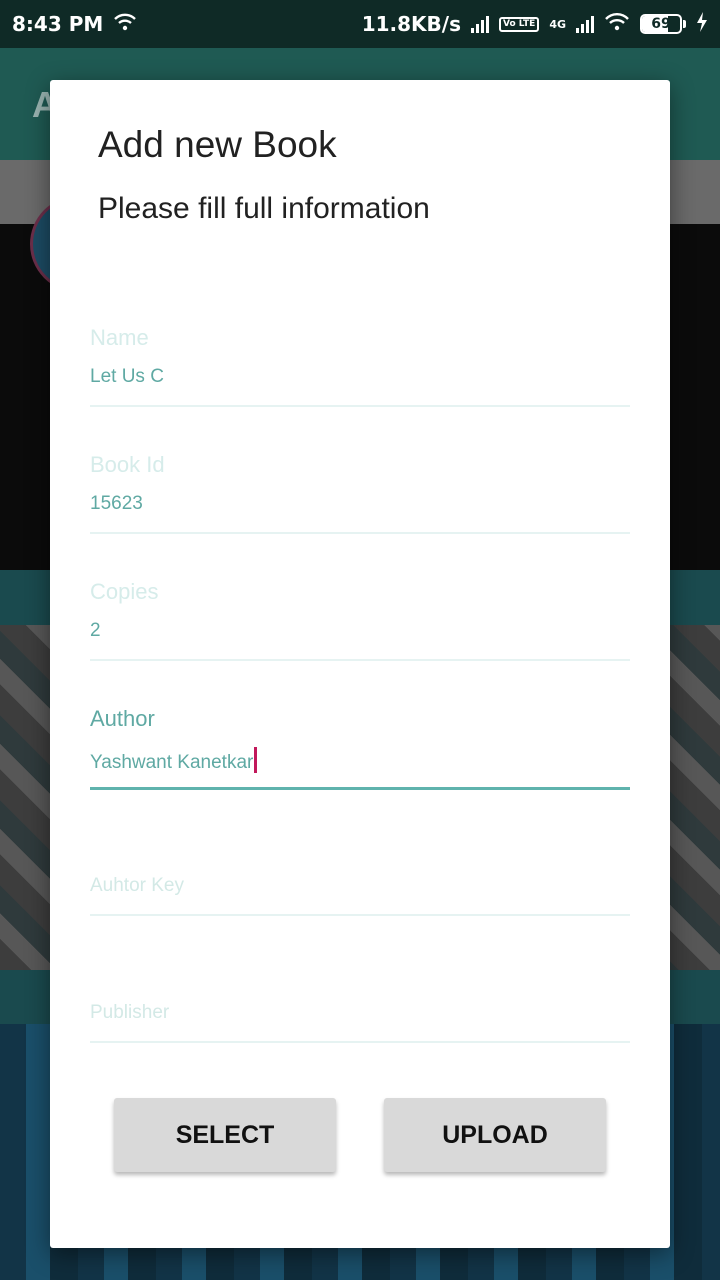  What do you see at coordinates (411, 24) in the screenshot?
I see `network-speed: 11.8KB/s` at bounding box center [411, 24].